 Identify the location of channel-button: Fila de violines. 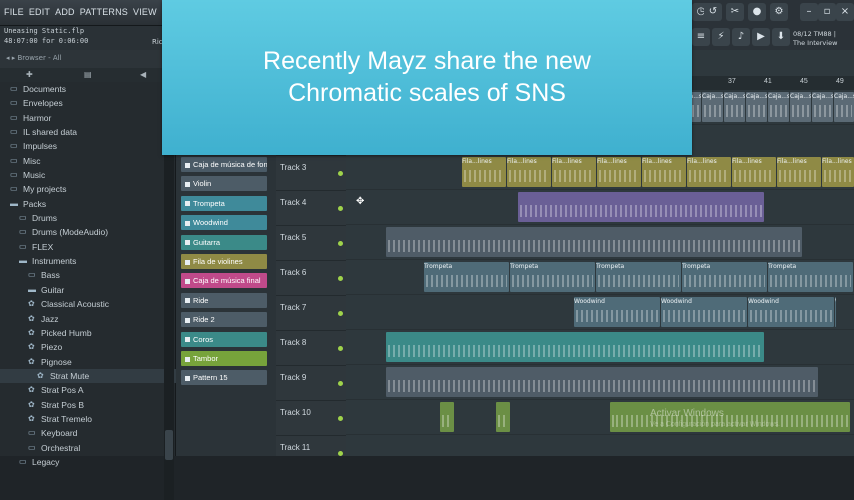
(224, 261).